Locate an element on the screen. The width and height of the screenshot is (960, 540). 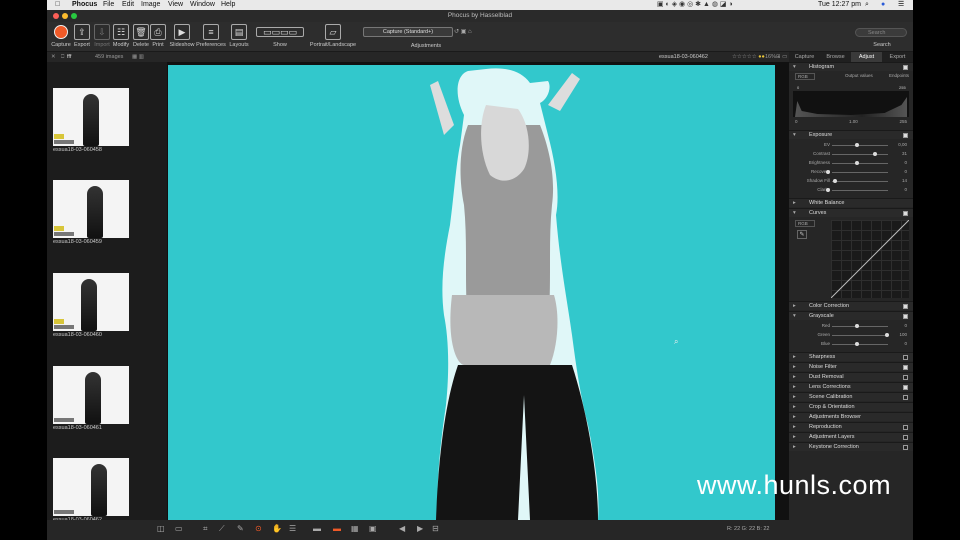
grayscale-header: ▾ Grayscale is located at coordinates (851, 315).